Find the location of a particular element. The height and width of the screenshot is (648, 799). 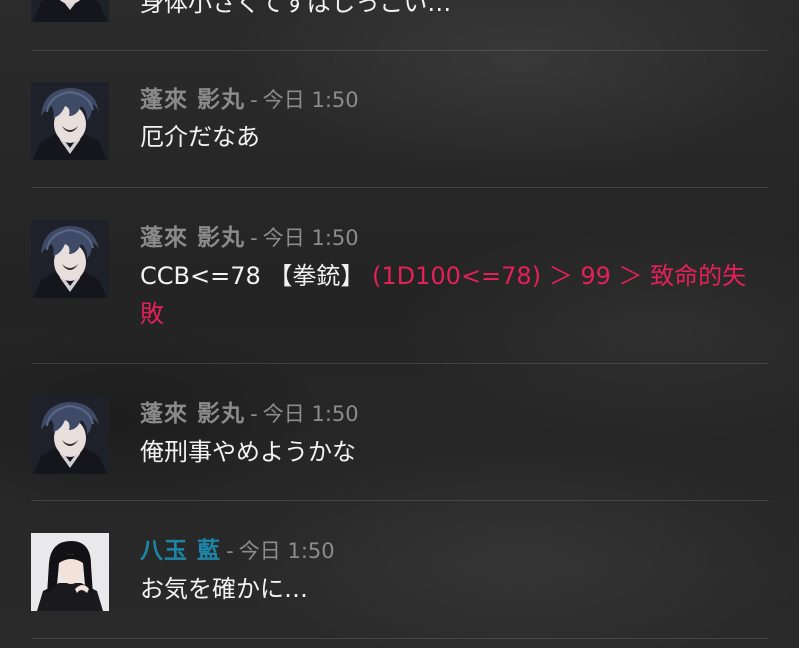

message-header: 八玉 藍 - 今日 1:50 is located at coordinates (237, 551).